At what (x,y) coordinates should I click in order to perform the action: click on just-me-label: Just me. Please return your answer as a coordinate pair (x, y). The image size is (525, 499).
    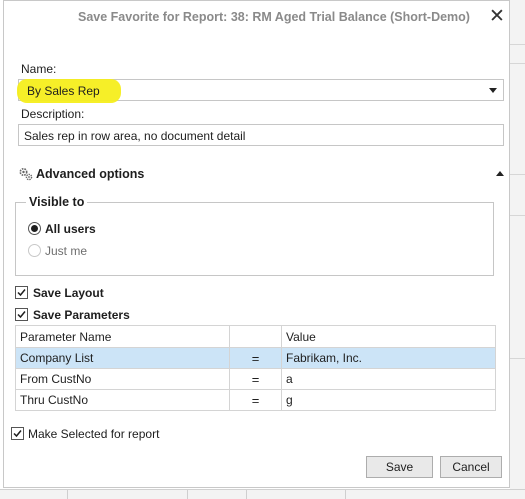
    Looking at the image, I should click on (66, 251).